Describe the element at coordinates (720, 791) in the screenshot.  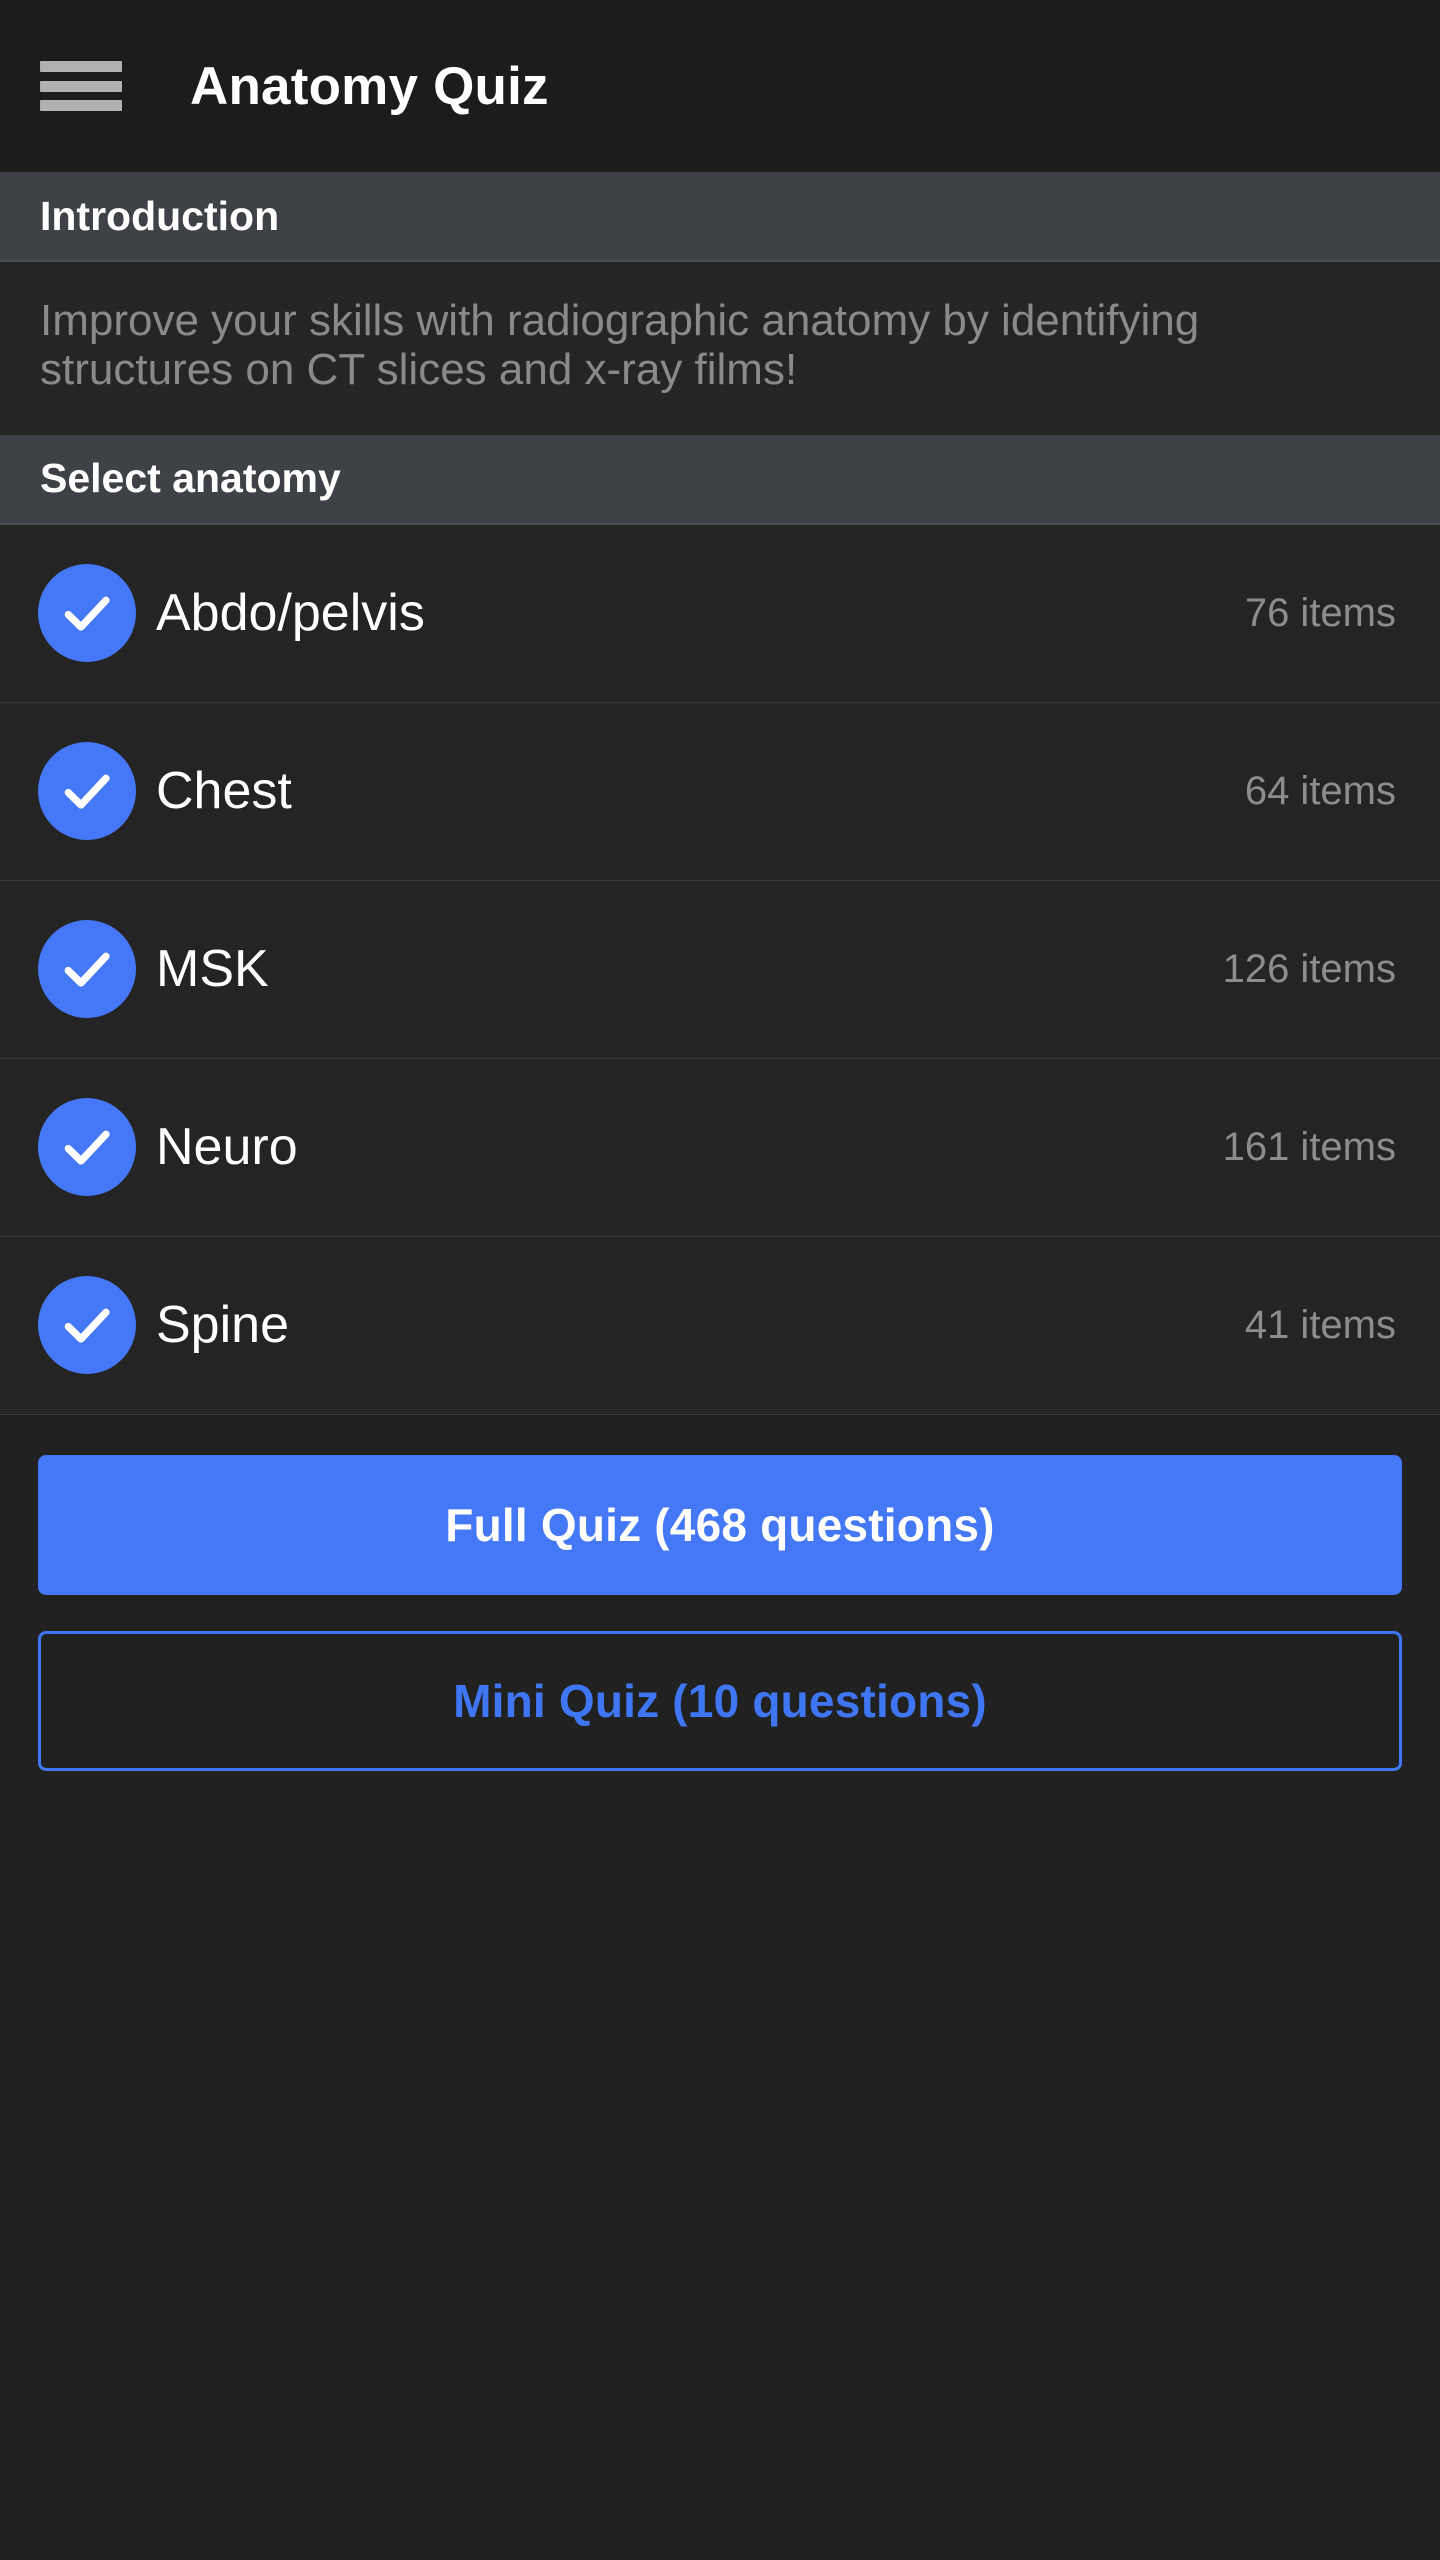
I see `list-item: Chest 64 items` at that location.